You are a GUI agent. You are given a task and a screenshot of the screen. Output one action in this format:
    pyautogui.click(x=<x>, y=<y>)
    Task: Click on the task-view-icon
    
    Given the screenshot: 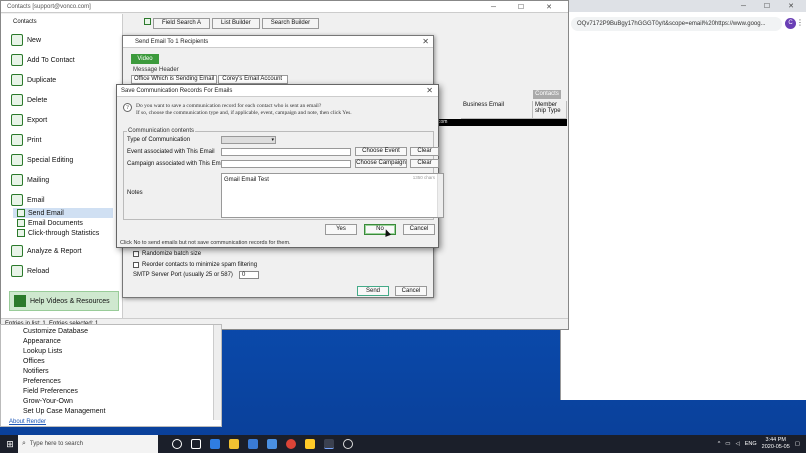 What is the action you would take?
    pyautogui.click(x=196, y=444)
    